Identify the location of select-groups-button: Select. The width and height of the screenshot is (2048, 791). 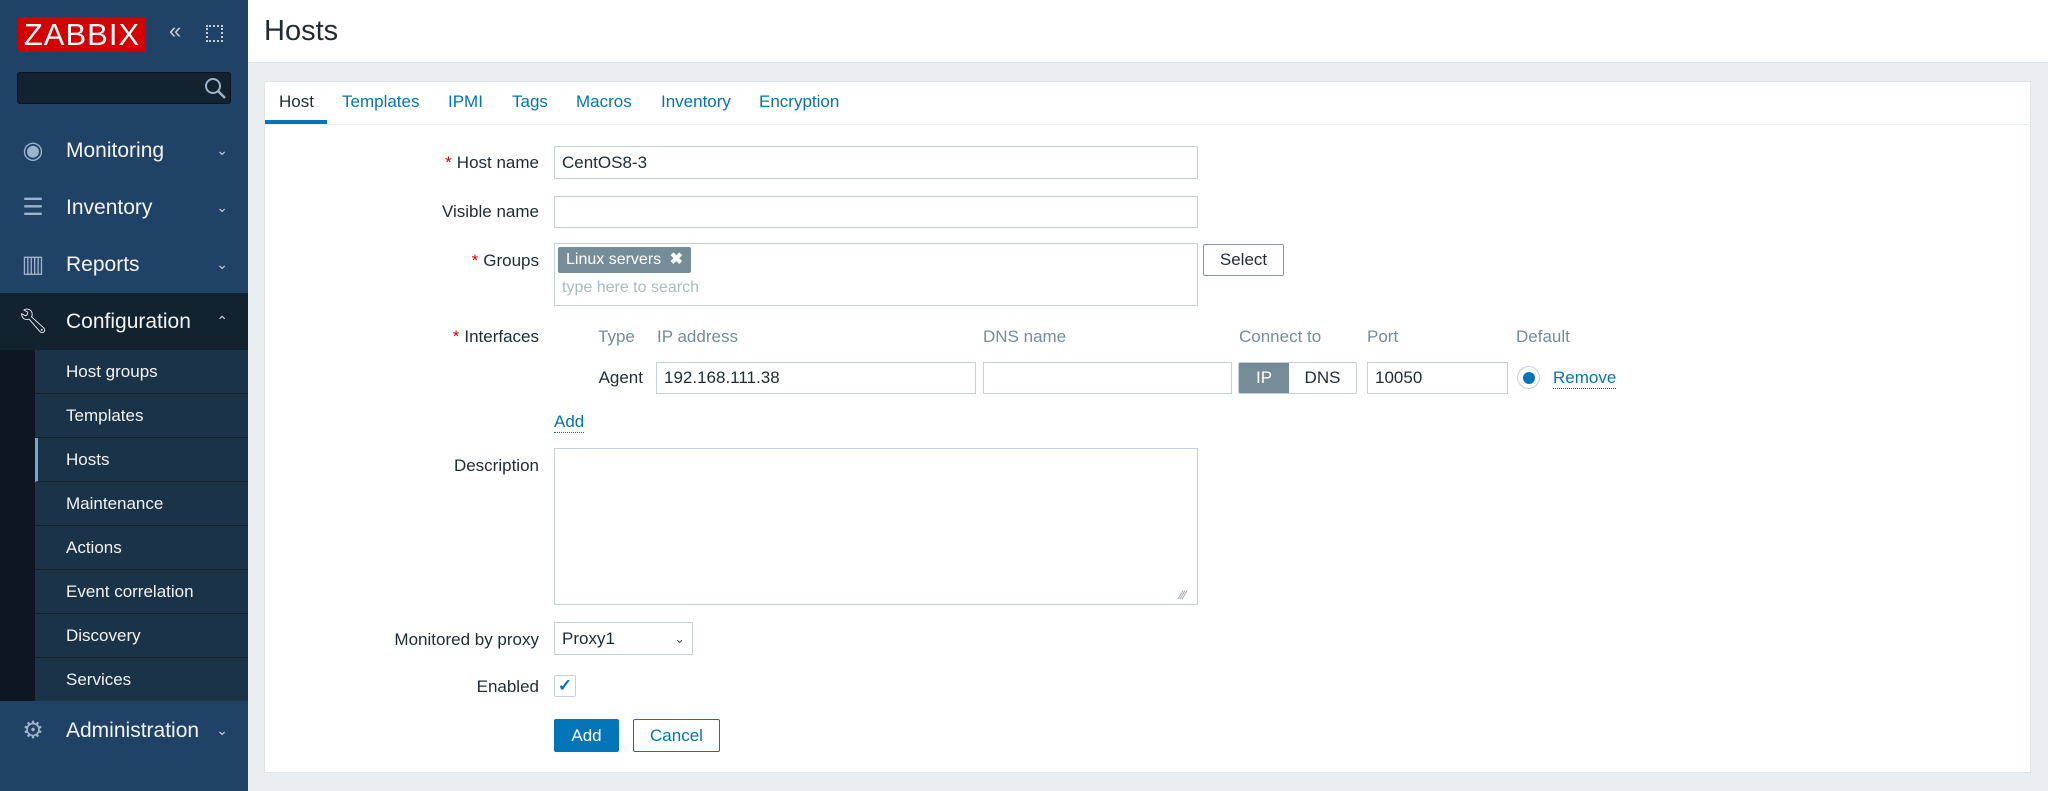
(1243, 260).